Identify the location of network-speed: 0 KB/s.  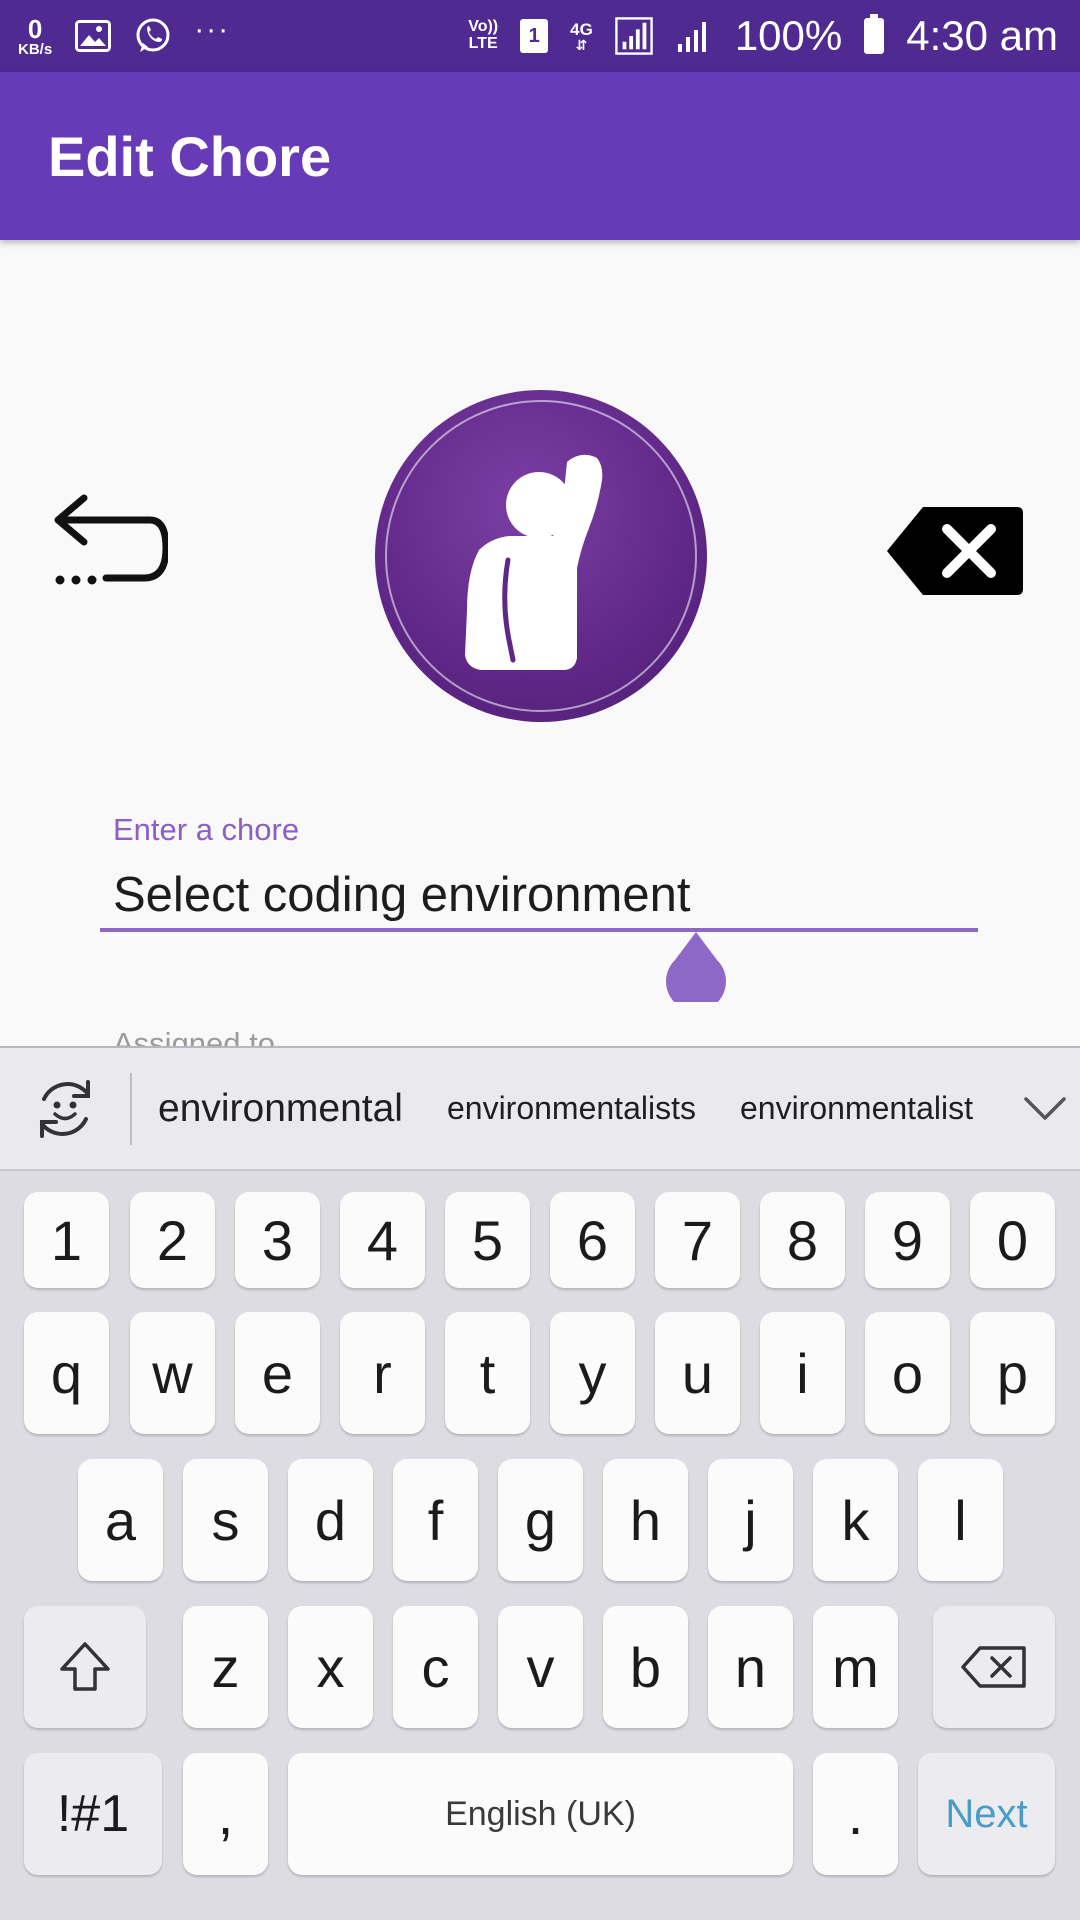
(35, 35).